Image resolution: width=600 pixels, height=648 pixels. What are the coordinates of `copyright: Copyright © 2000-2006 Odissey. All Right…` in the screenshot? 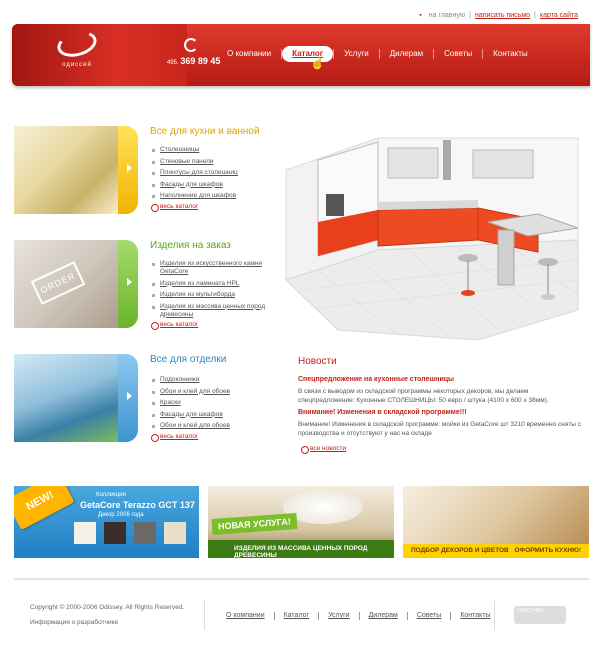 It's located at (107, 607).